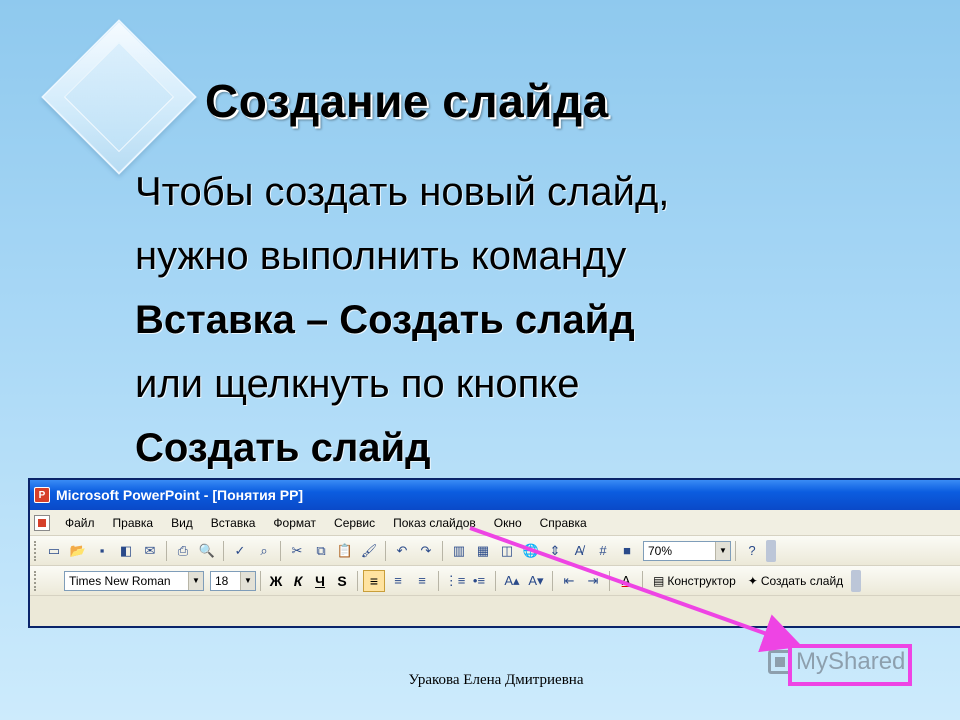  What do you see at coordinates (294, 523) in the screenshot?
I see `menu-format: Формат` at bounding box center [294, 523].